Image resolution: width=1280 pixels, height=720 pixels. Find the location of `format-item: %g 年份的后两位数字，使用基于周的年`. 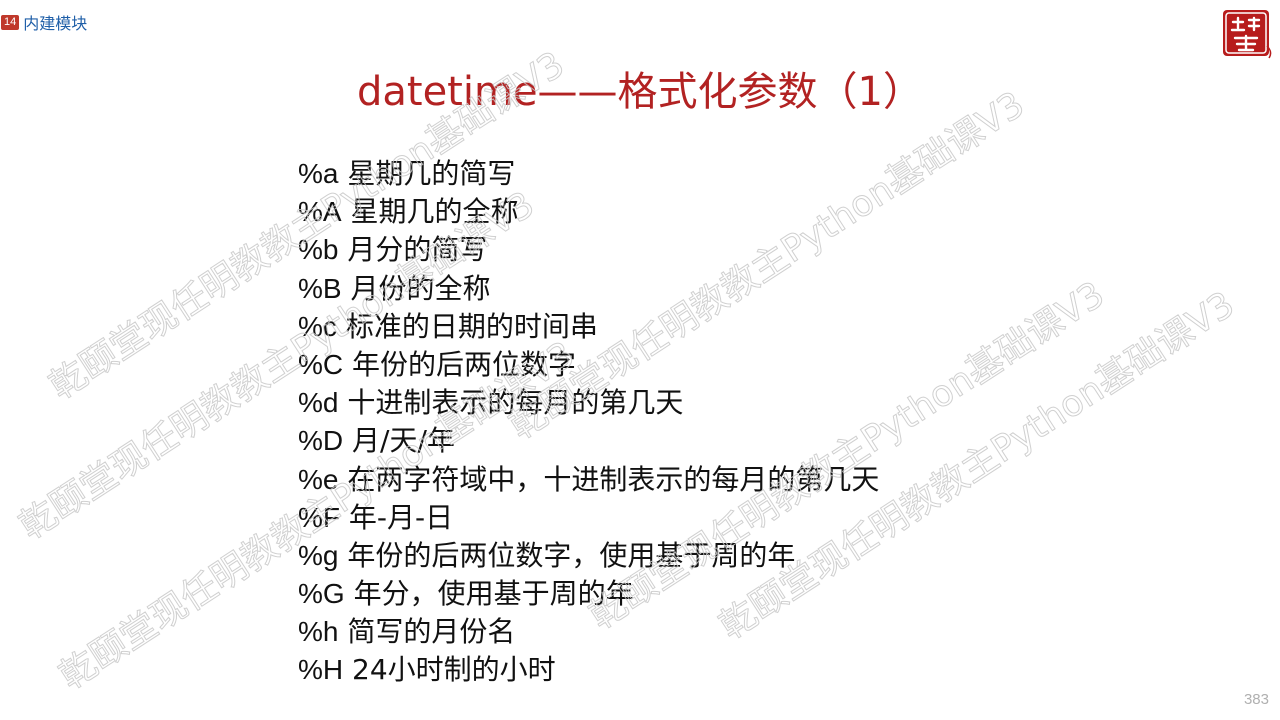

format-item: %g 年份的后两位数字，使用基于周的年 is located at coordinates (588, 556).